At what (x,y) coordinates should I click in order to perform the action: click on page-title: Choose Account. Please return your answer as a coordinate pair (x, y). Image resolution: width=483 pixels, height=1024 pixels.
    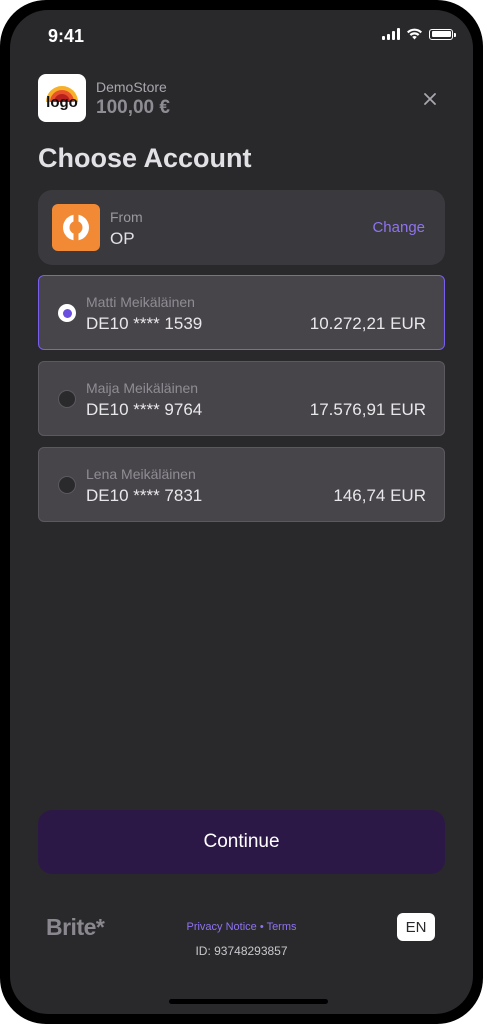
    Looking at the image, I should click on (145, 158).